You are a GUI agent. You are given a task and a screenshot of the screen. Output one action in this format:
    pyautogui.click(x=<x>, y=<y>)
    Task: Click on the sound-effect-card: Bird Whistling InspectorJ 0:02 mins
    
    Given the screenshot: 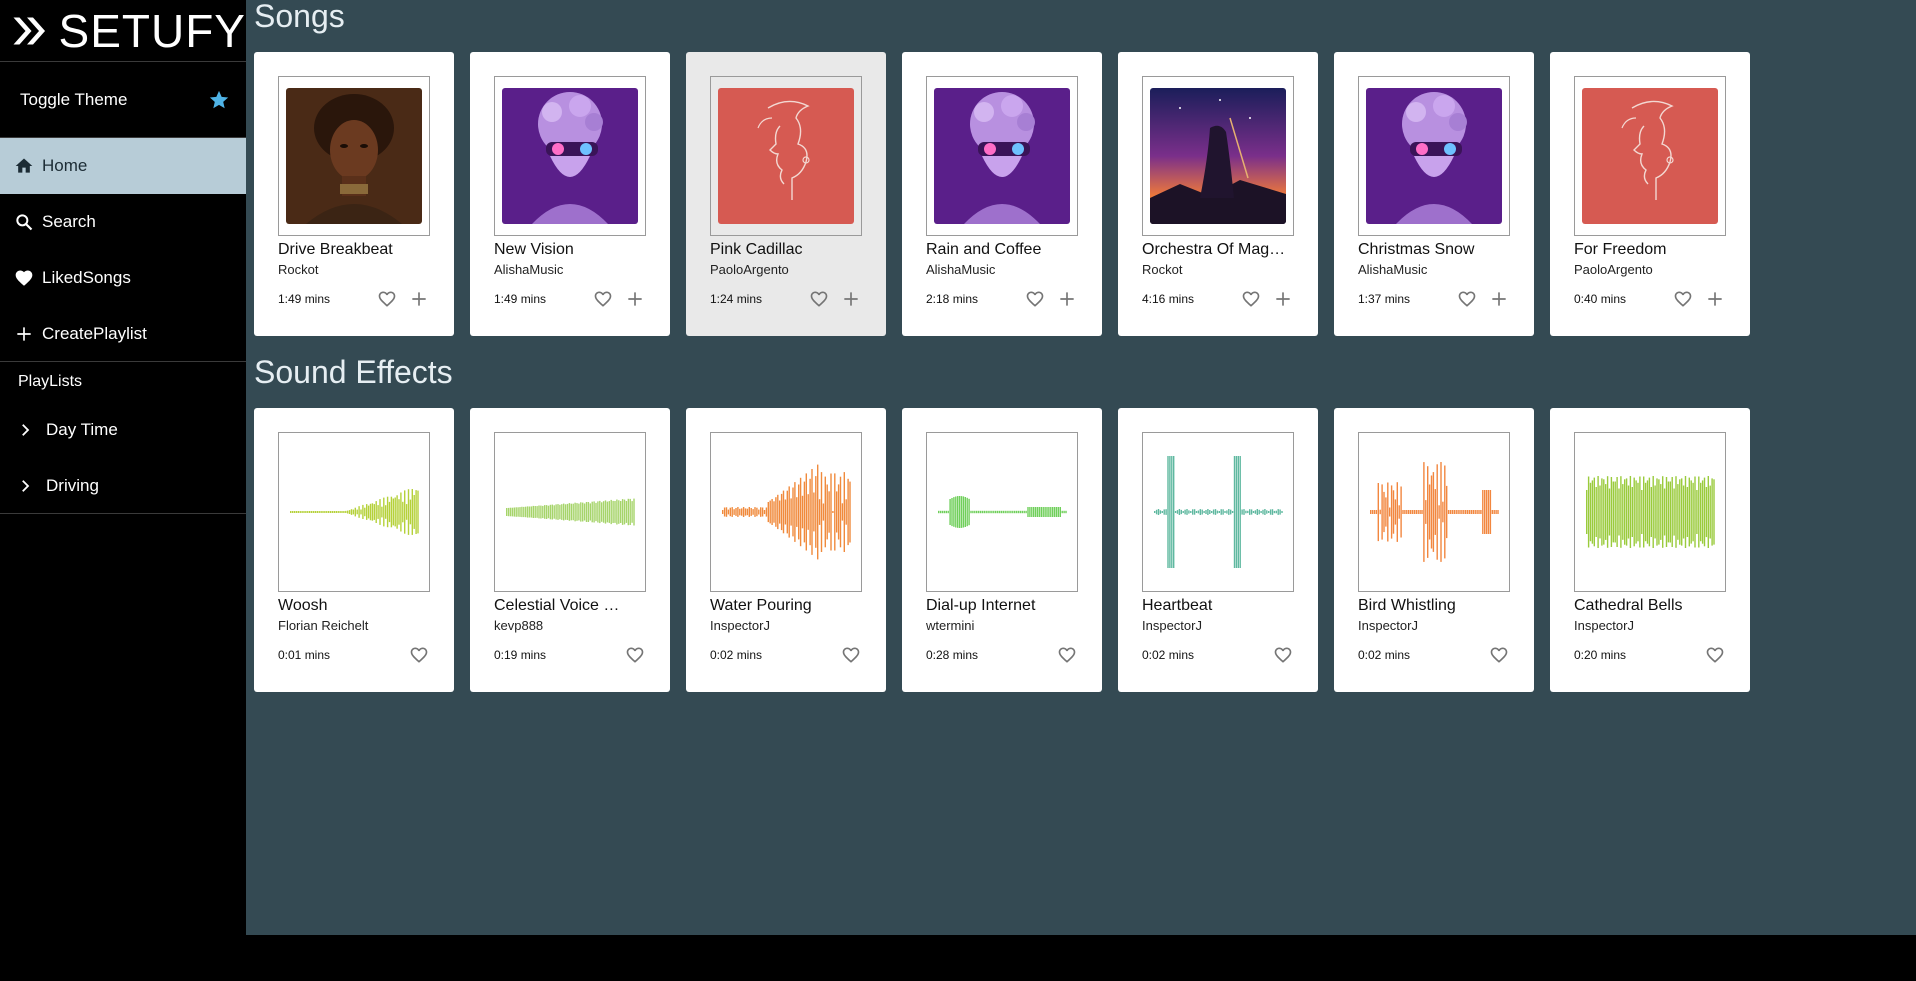 What is the action you would take?
    pyautogui.click(x=1434, y=550)
    